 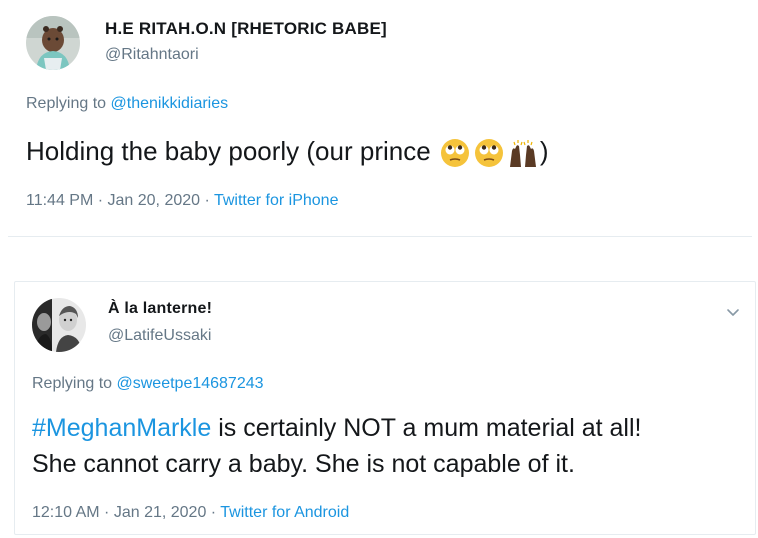 What do you see at coordinates (544, 151) in the screenshot?
I see `tweet-text-close: )` at bounding box center [544, 151].